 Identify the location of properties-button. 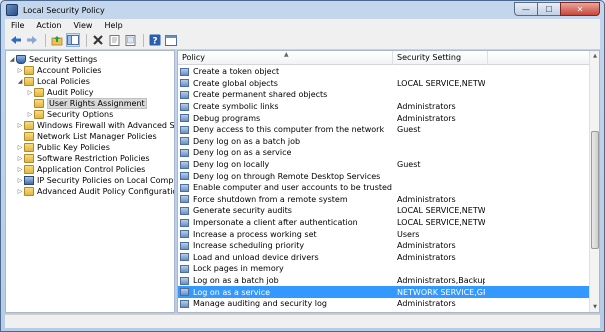
(114, 40).